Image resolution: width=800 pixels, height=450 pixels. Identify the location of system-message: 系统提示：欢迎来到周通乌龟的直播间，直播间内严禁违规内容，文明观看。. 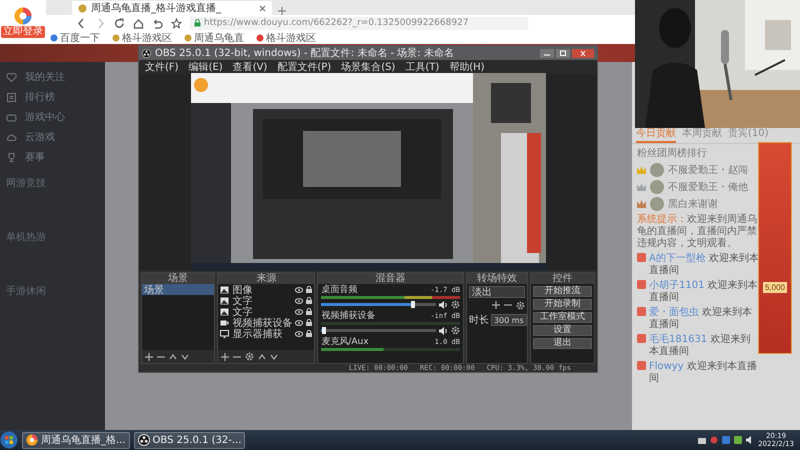
(697, 232).